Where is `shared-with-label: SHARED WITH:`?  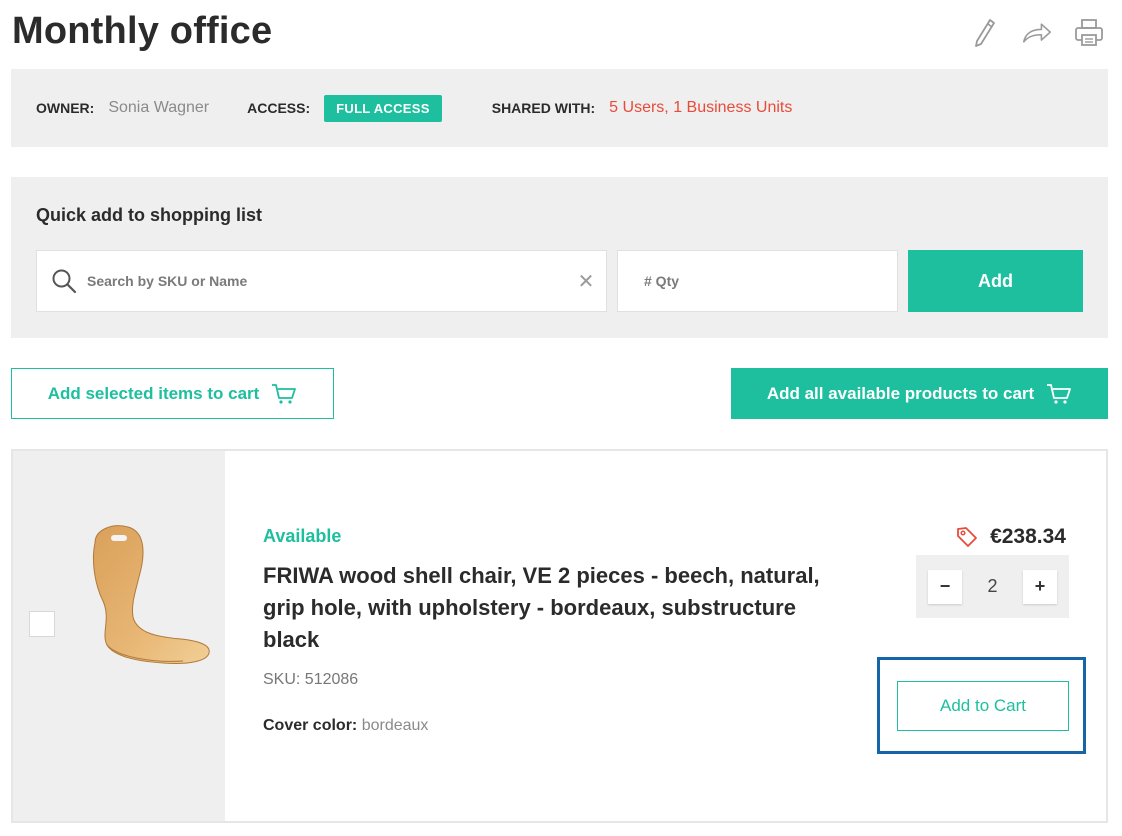 shared-with-label: SHARED WITH: is located at coordinates (543, 108).